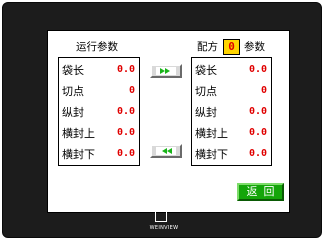 The image size is (326, 241). I want to click on recipe-params-panel: 袋长 0.0 切点 0 纵封 0.0 横封上 0.0 横封下 0.0, so click(231, 111).